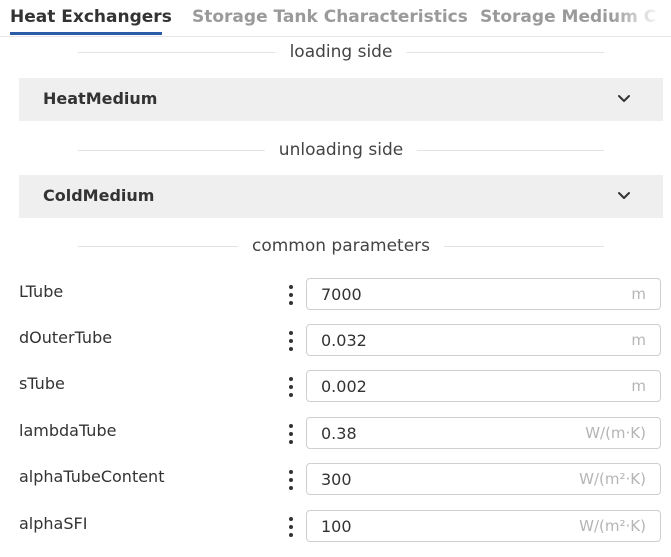 The width and height of the screenshot is (671, 557). I want to click on param-row-ltube: LTube m, so click(335, 294).